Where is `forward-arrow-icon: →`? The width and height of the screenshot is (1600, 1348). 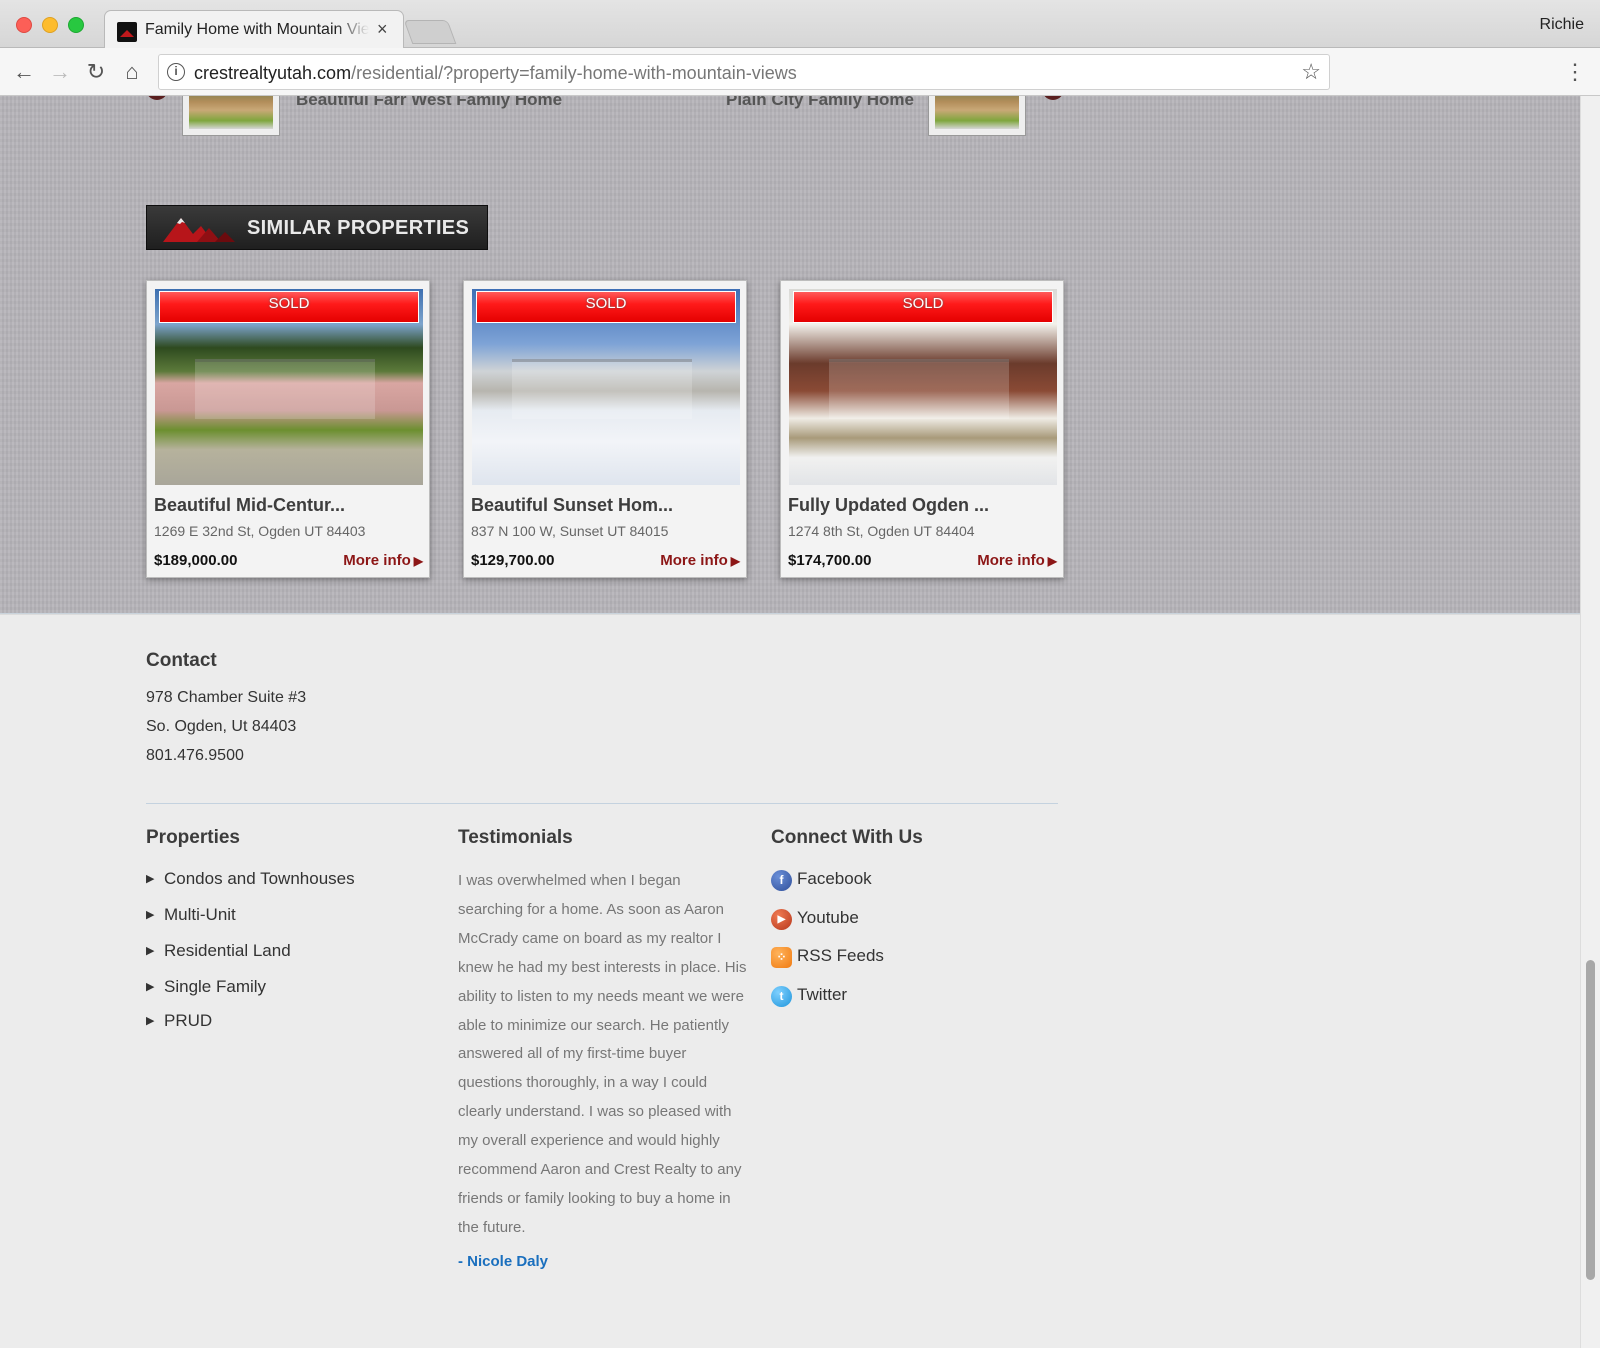 forward-arrow-icon: → is located at coordinates (60, 72).